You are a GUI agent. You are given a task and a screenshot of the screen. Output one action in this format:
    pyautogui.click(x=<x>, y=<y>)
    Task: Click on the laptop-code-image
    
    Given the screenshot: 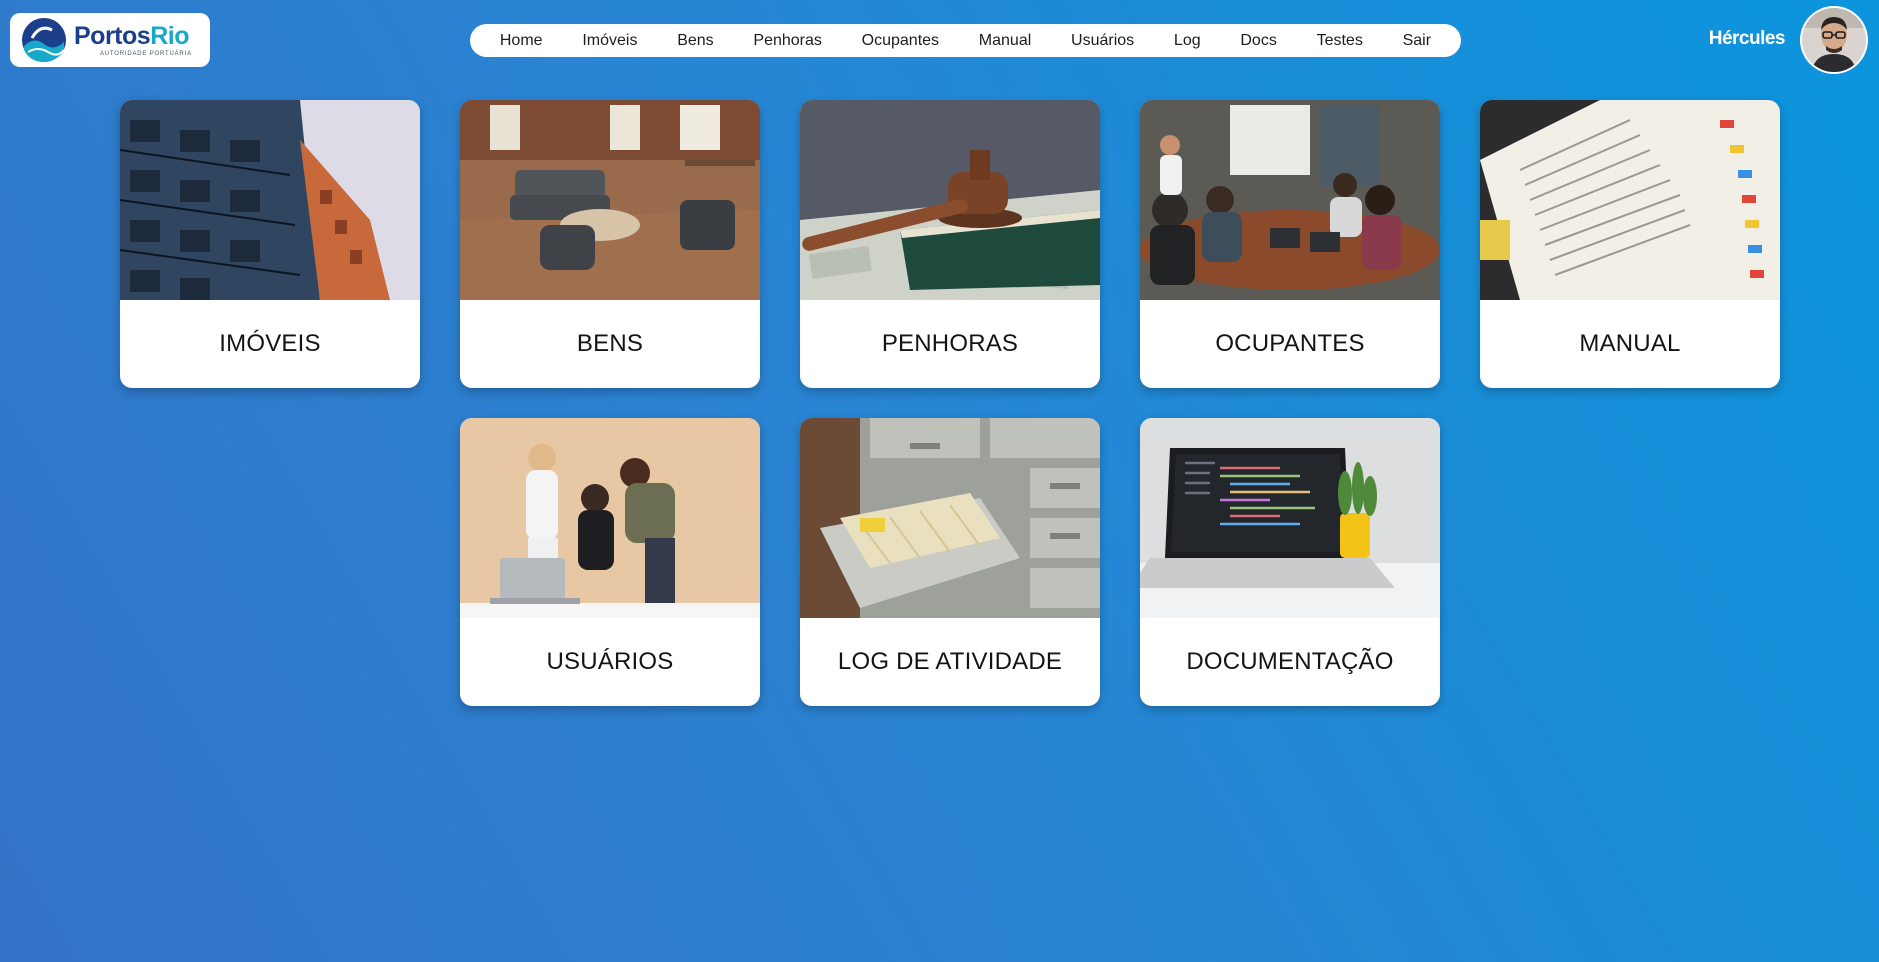 What is the action you would take?
    pyautogui.click(x=1290, y=518)
    